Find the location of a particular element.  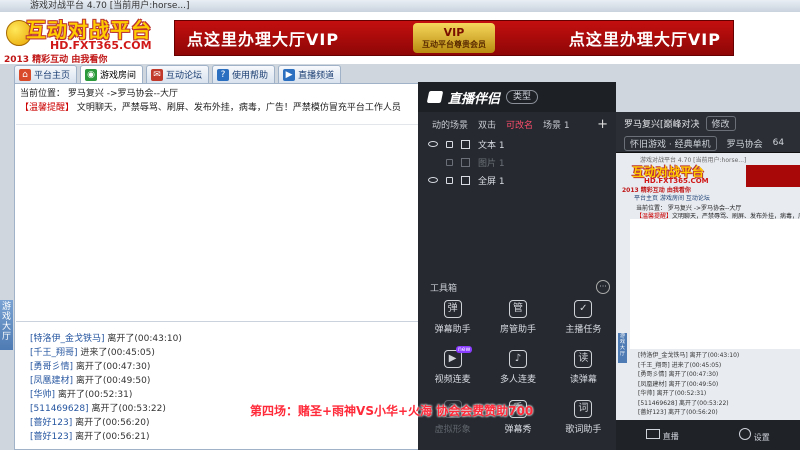

main-tabs: ⌂ 平台主页 ◉ 游戏房间 ✉ 互动论坛 ? 使用帮助 ▶ 直播频道 is located at coordinates (224, 74).